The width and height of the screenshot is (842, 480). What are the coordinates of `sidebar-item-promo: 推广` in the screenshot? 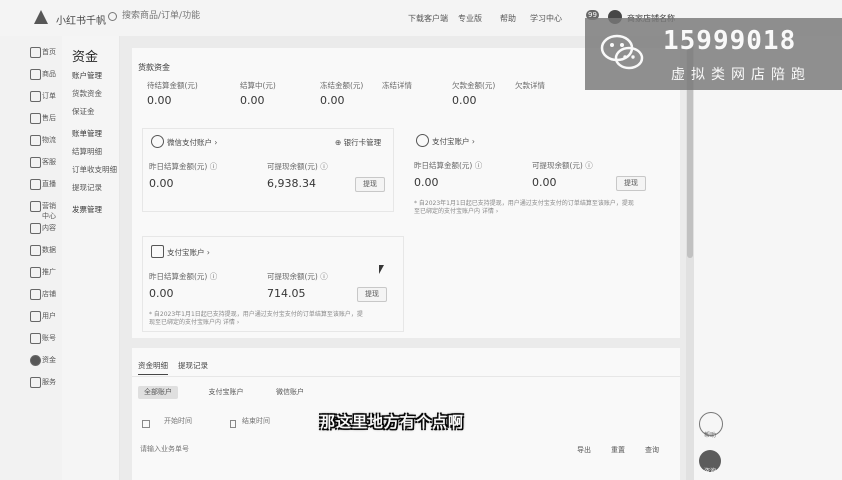 It's located at (31, 272).